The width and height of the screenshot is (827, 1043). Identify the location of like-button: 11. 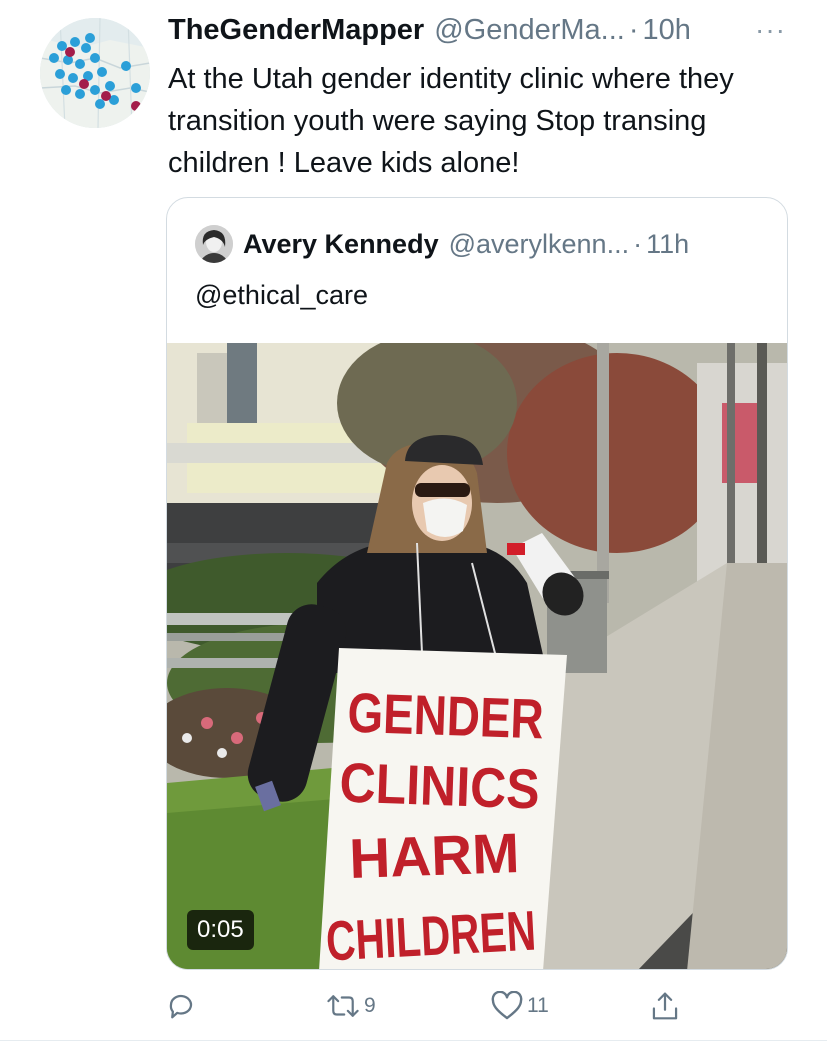
(520, 1006).